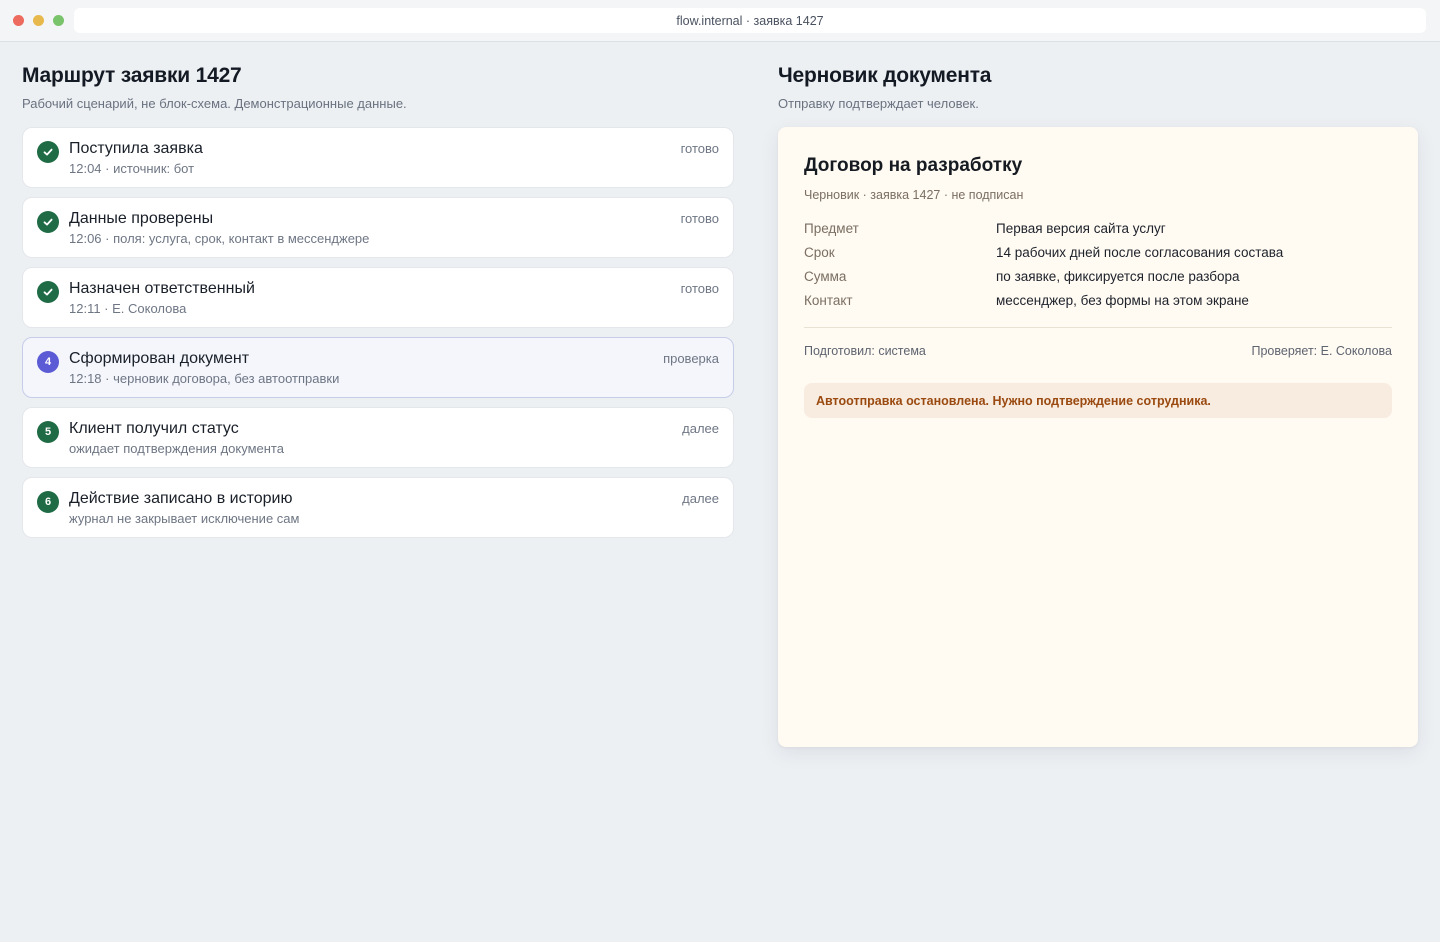  I want to click on field-value: Первая версия сайта услуг, so click(1081, 228).